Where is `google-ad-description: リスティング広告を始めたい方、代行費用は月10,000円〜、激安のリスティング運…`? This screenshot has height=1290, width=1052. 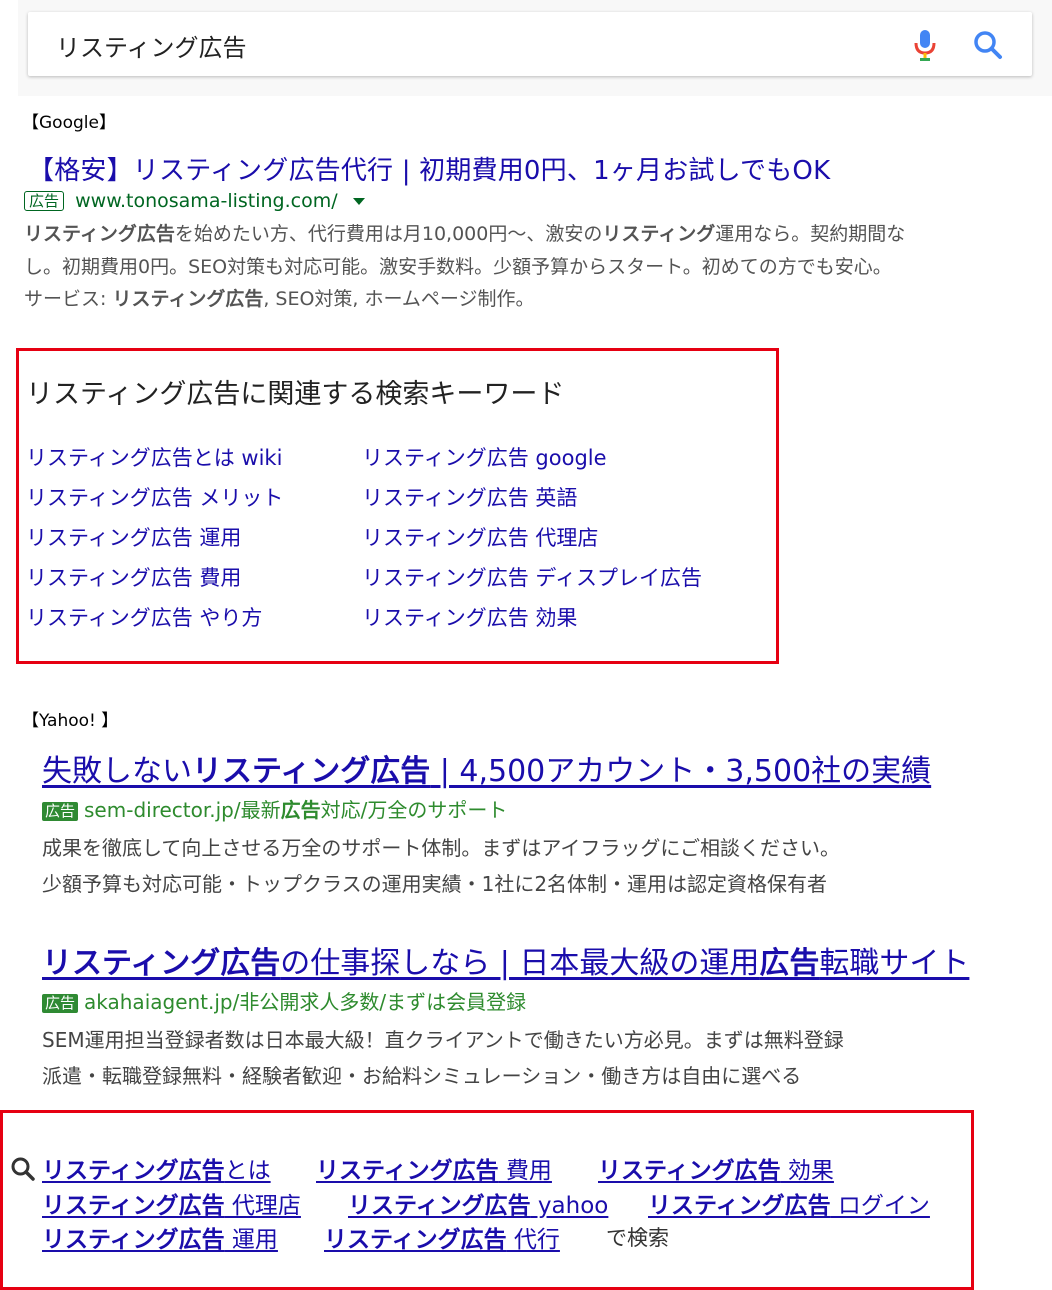 google-ad-description: リスティング広告を始めたい方、代行費用は月10,000円〜、激安のリスティング運… is located at coordinates (524, 267).